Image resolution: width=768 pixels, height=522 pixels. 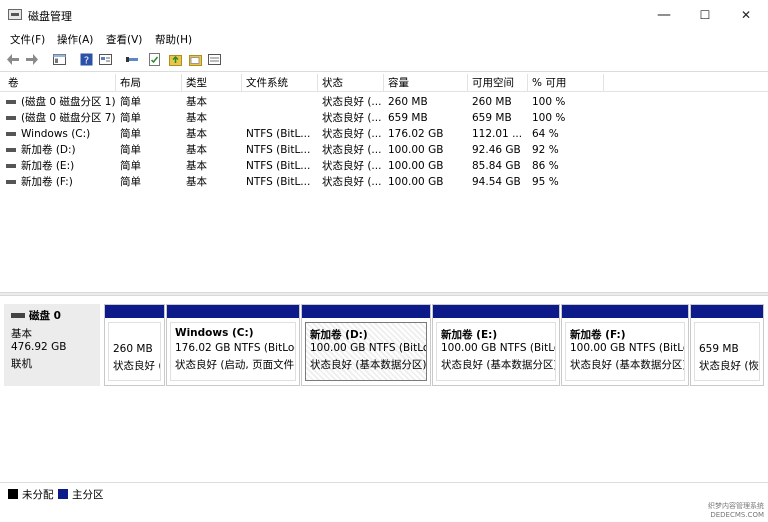 What do you see at coordinates (280, 83) in the screenshot?
I see `column-header-filesystem: 文件系统` at bounding box center [280, 83].